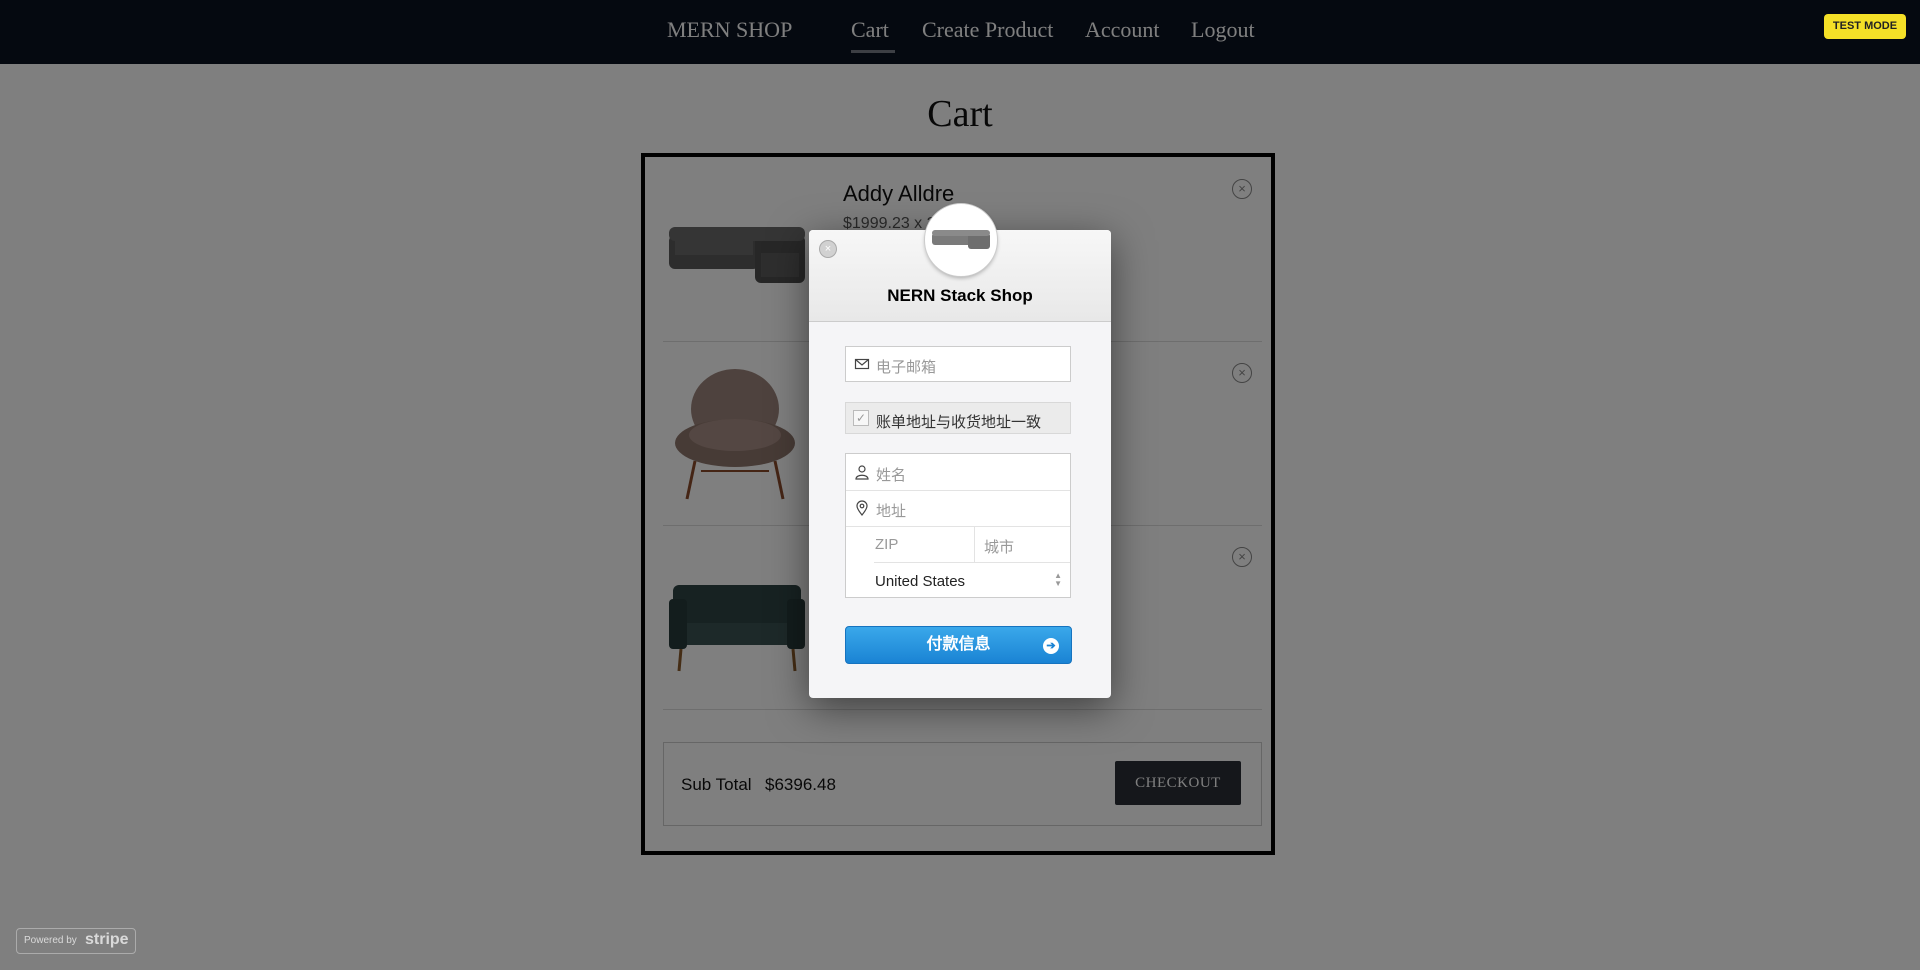 This screenshot has height=970, width=1920. What do you see at coordinates (972, 581) in the screenshot?
I see `country-select: United States ▲ ▼` at bounding box center [972, 581].